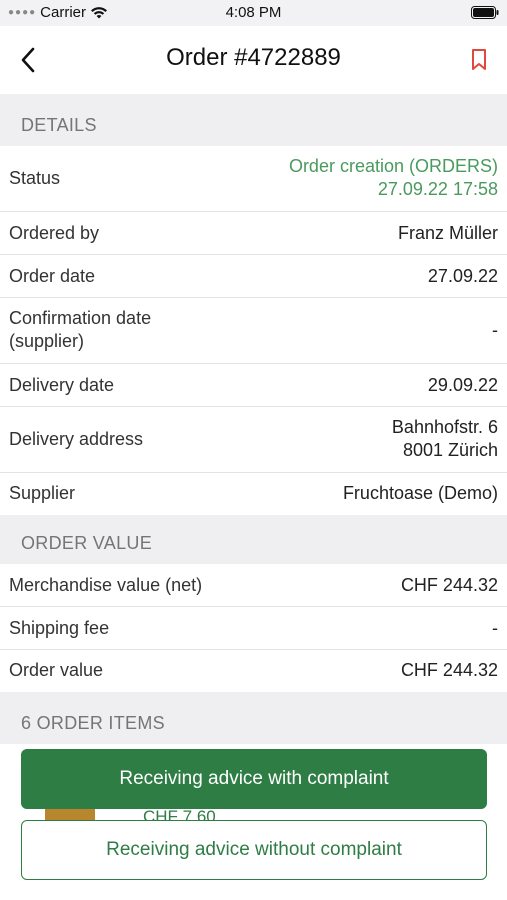  I want to click on section-header-details: DETAILS, so click(253, 120).